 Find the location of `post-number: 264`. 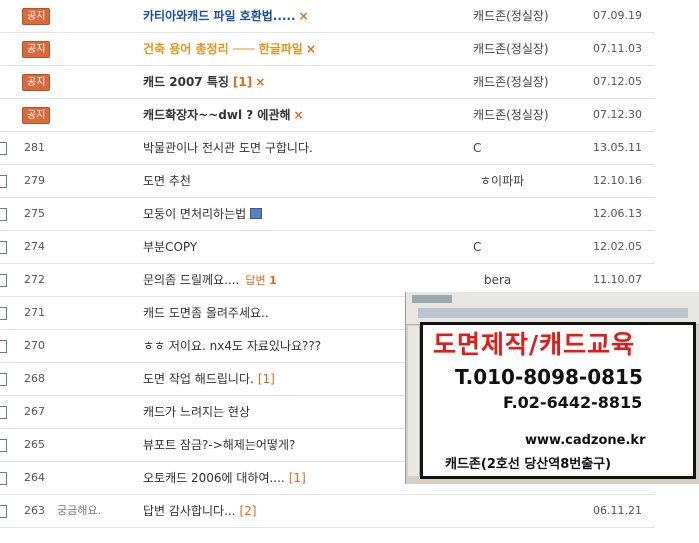

post-number: 264 is located at coordinates (34, 477).